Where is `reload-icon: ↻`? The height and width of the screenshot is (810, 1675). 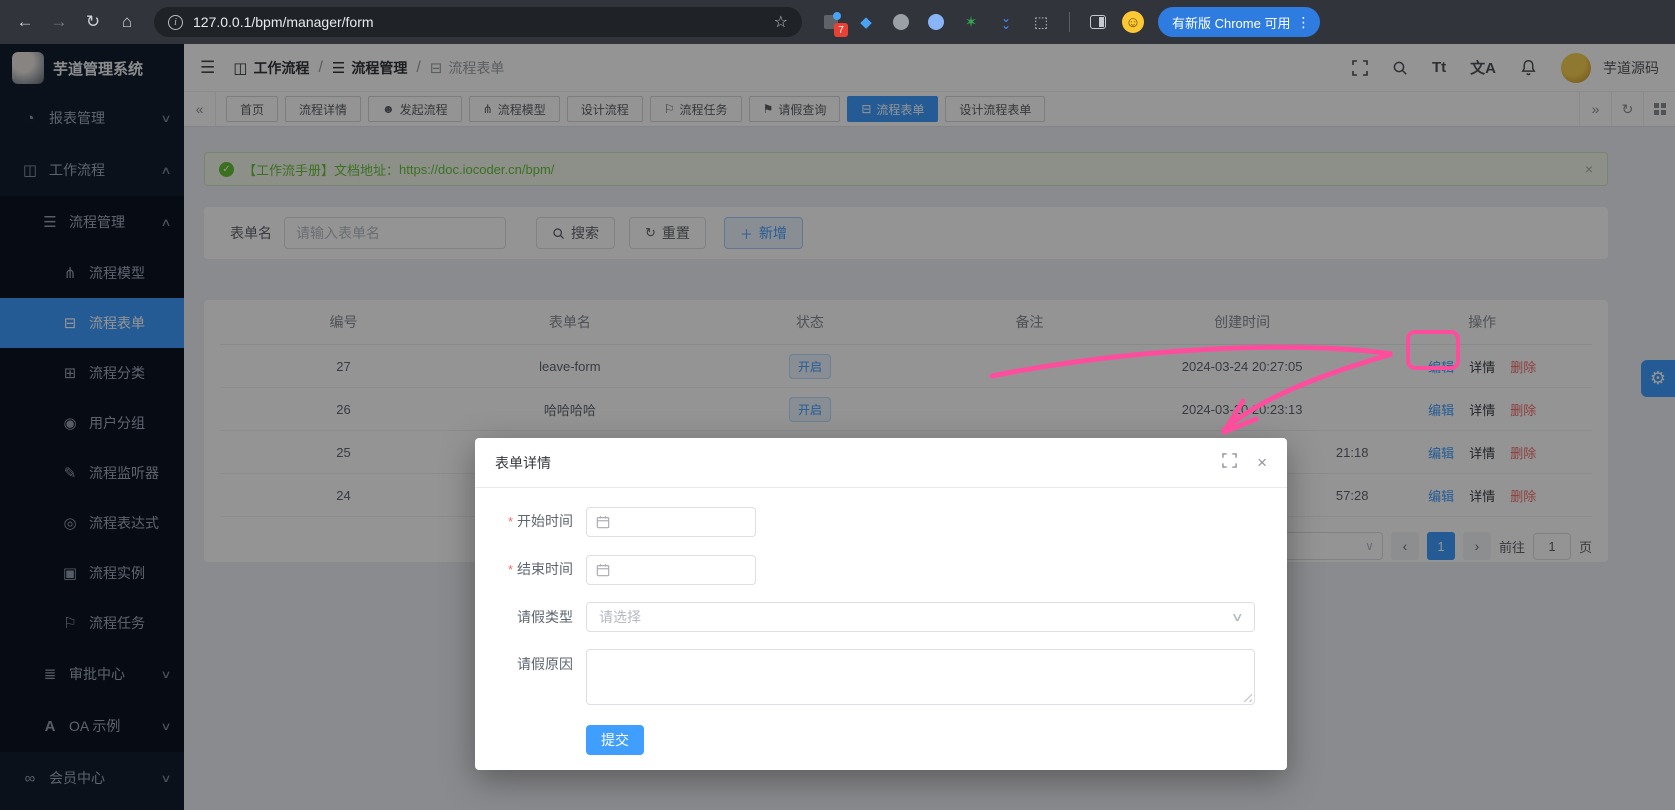 reload-icon: ↻ is located at coordinates (93, 22).